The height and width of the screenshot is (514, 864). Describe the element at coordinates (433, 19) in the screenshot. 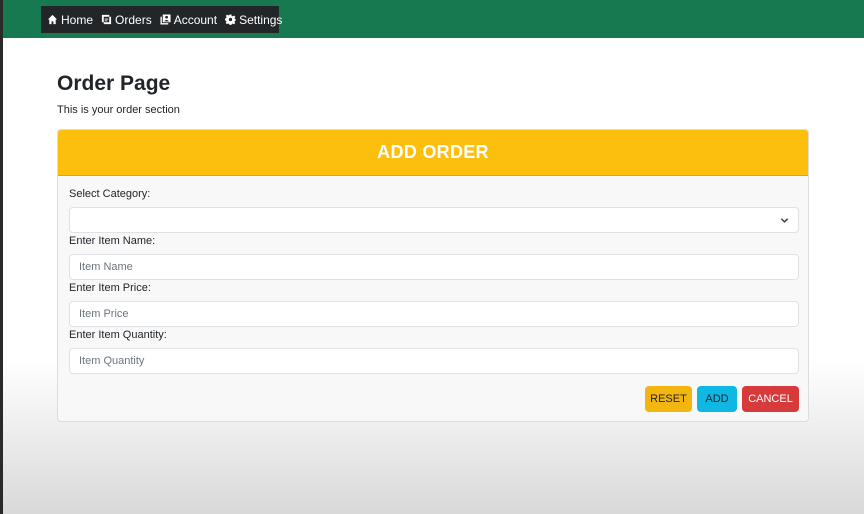

I see `top-navbar: Home Orders Account Settings` at that location.